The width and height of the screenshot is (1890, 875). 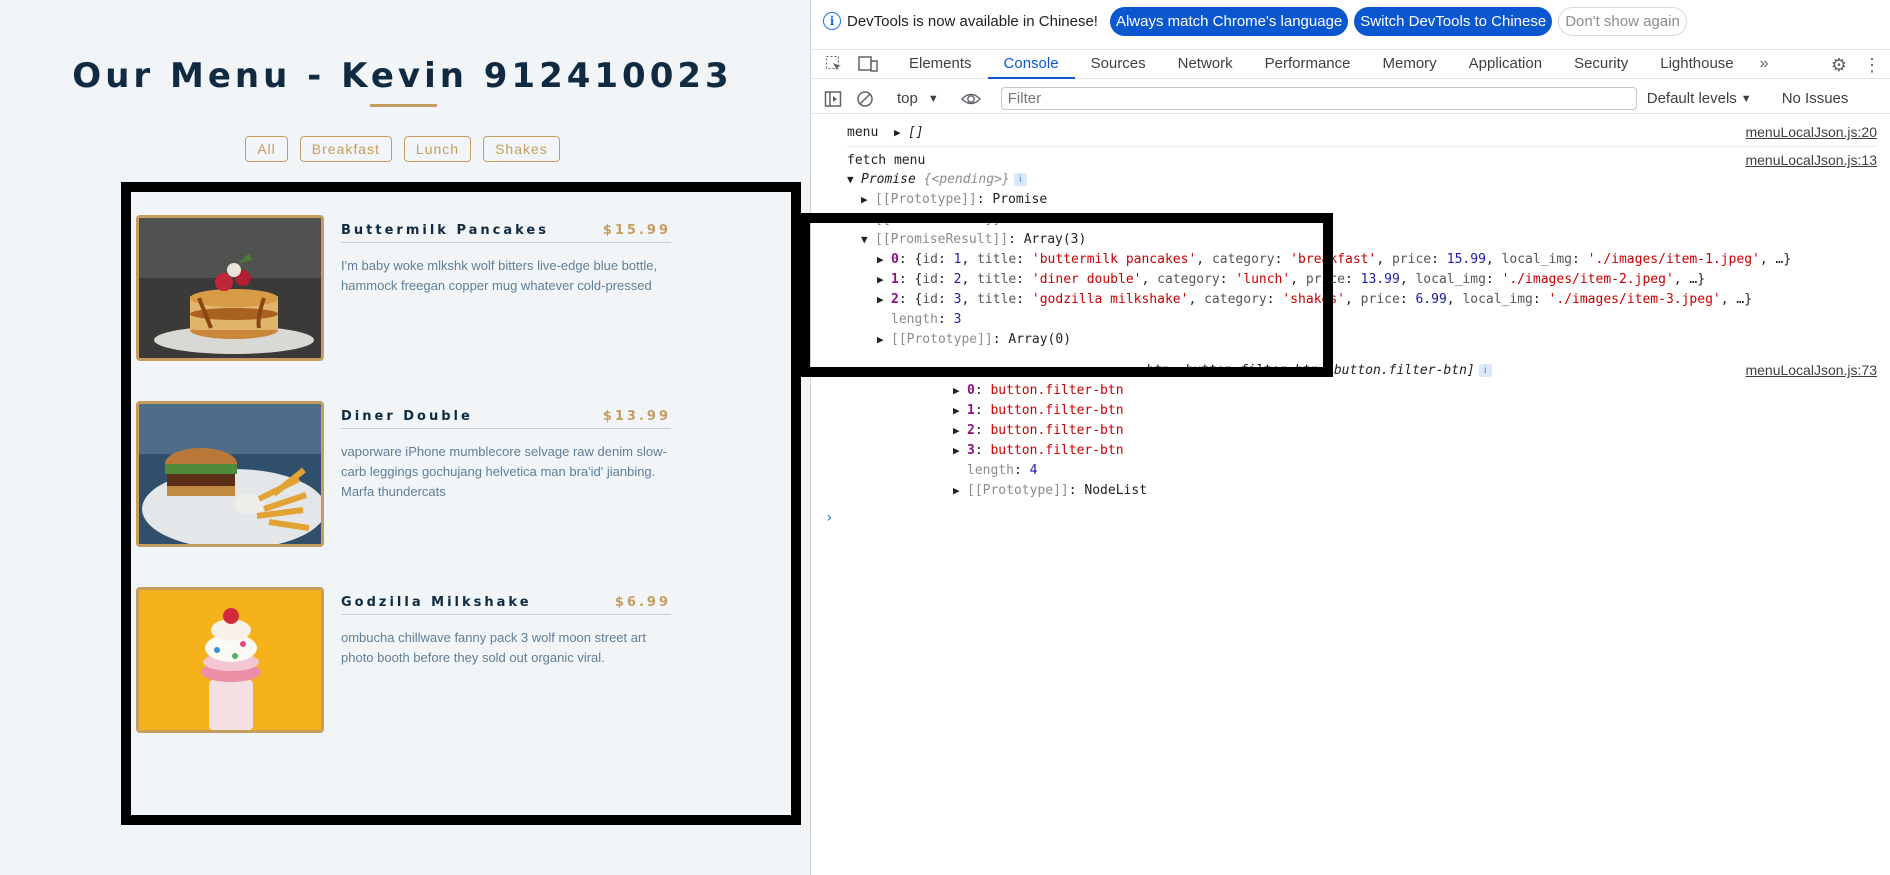 What do you see at coordinates (972, 21) in the screenshot?
I see `infobar-text: DevTools is now available in Chinese!` at bounding box center [972, 21].